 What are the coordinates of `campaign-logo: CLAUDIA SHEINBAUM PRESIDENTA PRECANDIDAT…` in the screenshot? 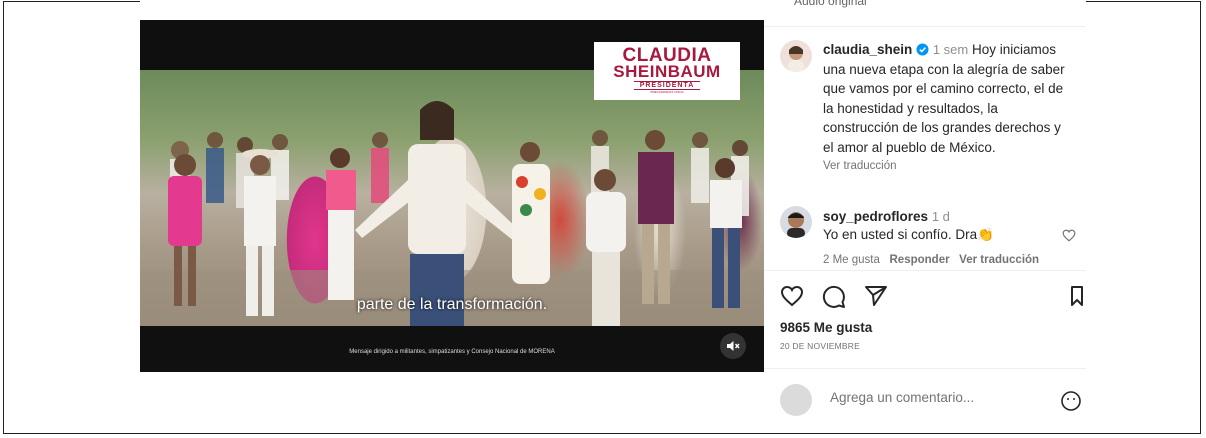 It's located at (667, 71).